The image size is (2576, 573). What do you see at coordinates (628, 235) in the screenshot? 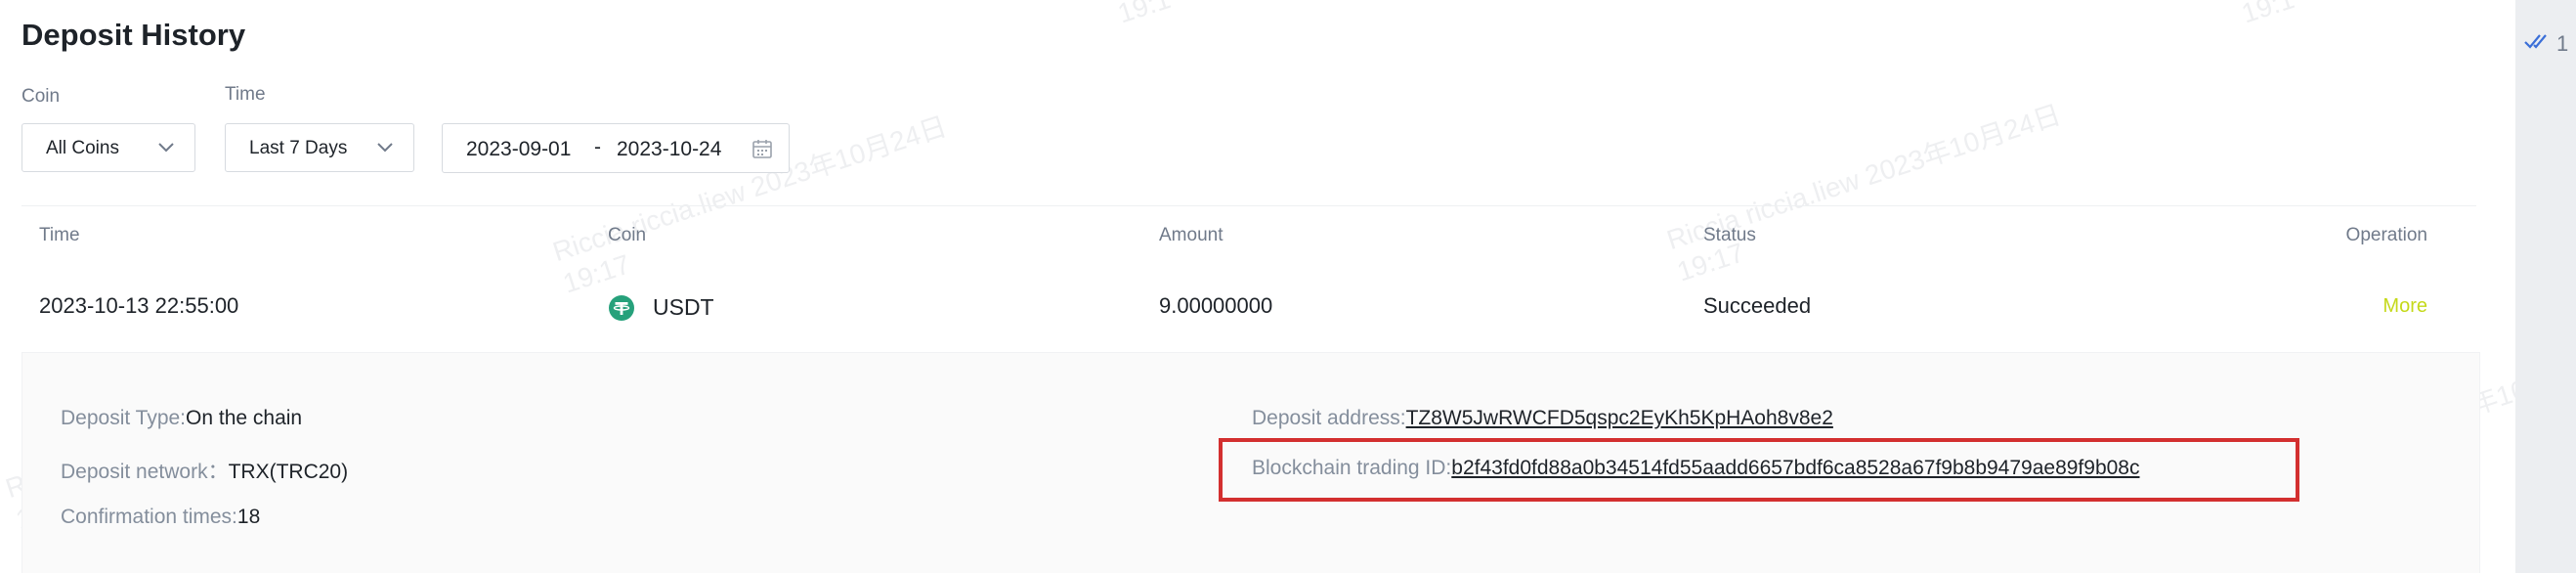
I see `column-header-coin: Coin` at bounding box center [628, 235].